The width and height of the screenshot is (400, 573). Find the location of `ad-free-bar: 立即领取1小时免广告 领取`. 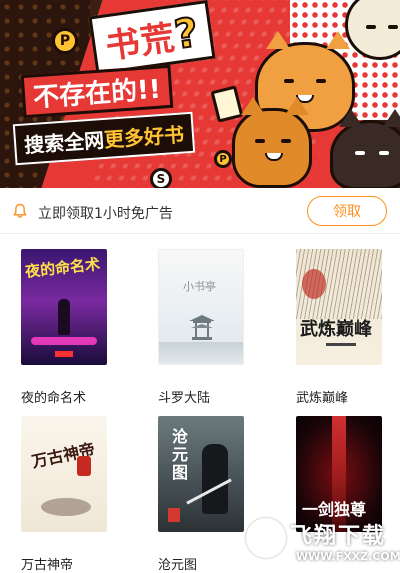

ad-free-bar: 立即领取1小时免广告 领取 is located at coordinates (200, 211).